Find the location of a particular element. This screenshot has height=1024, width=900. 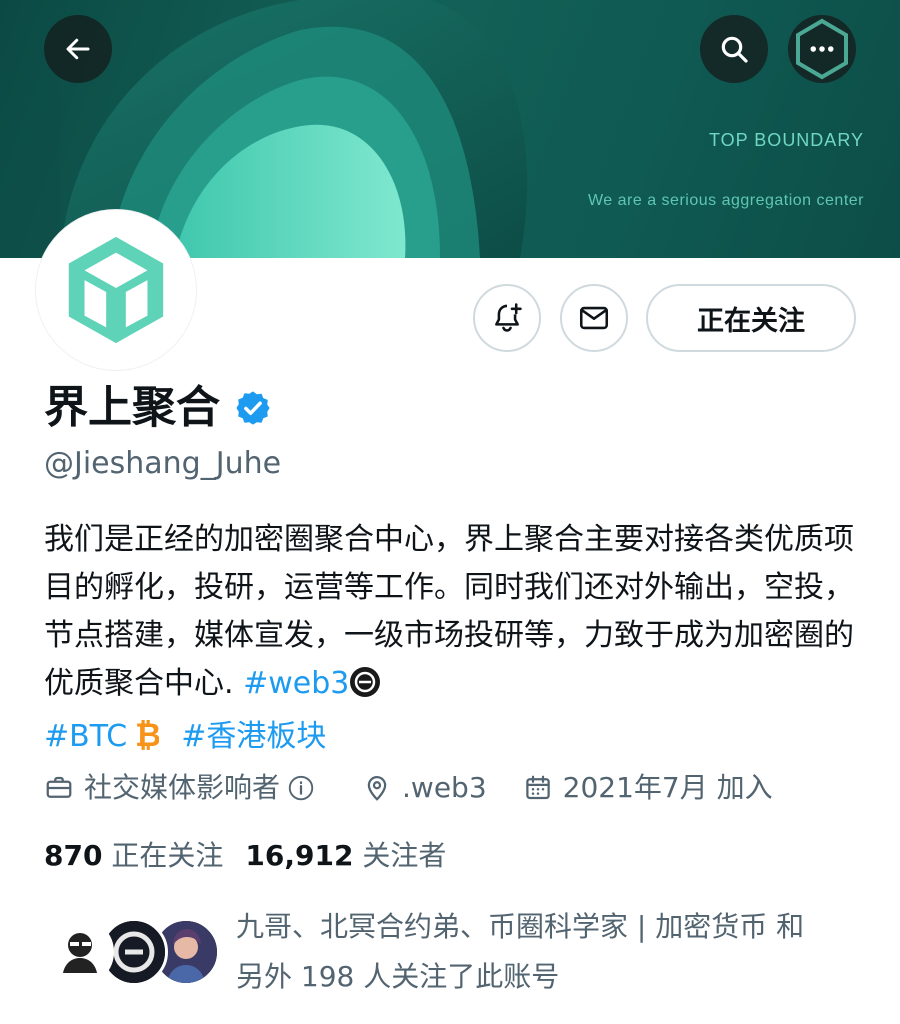

meta-location: .web3 is located at coordinates (424, 788).